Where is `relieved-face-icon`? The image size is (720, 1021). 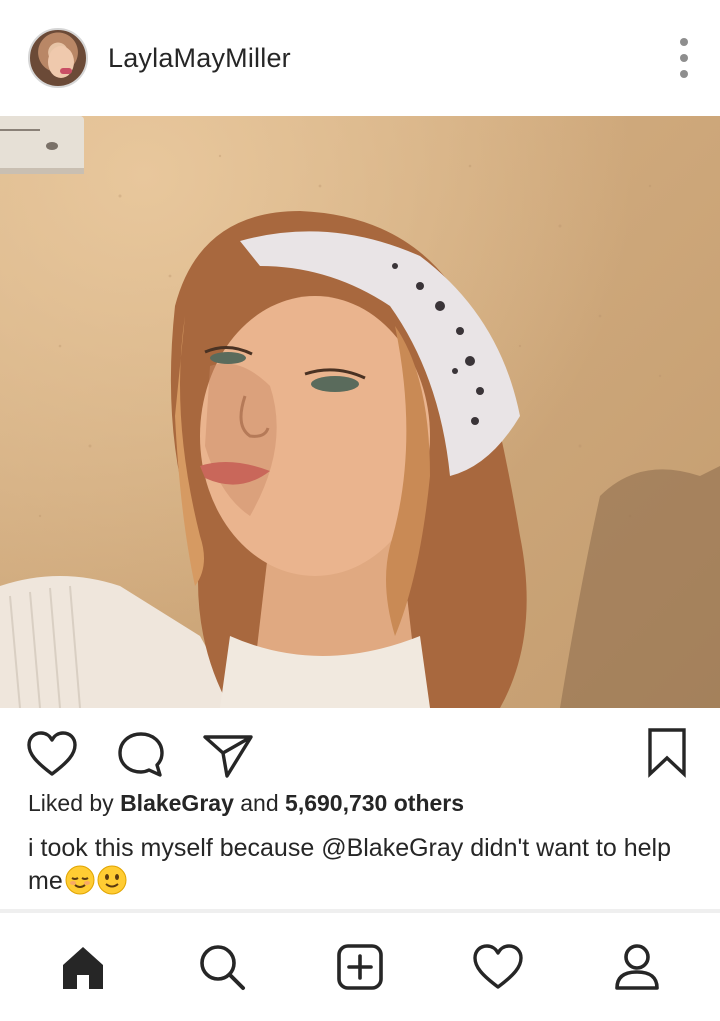 relieved-face-icon is located at coordinates (80, 880).